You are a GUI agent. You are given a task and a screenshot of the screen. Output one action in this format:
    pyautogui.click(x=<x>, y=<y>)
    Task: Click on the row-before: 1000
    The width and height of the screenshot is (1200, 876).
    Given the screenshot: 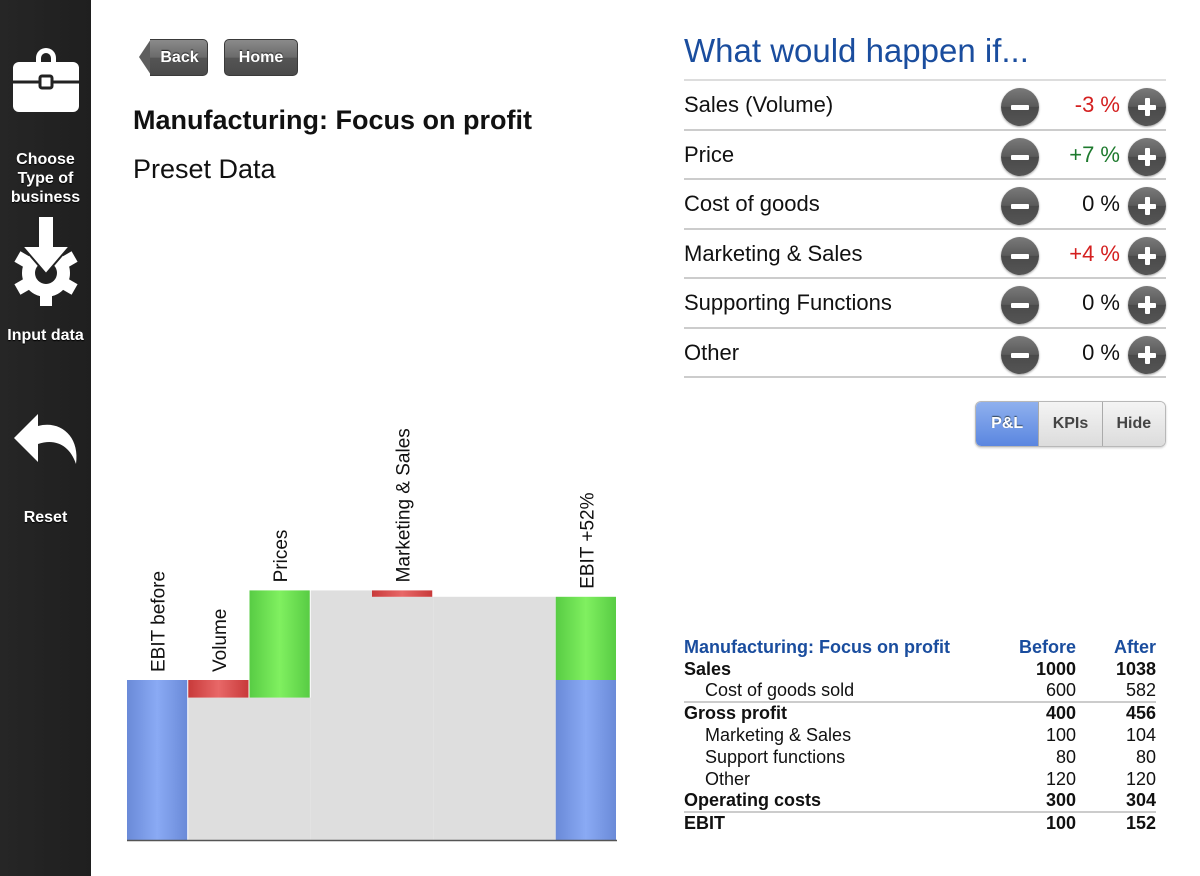 What is the action you would take?
    pyautogui.click(x=1055, y=668)
    